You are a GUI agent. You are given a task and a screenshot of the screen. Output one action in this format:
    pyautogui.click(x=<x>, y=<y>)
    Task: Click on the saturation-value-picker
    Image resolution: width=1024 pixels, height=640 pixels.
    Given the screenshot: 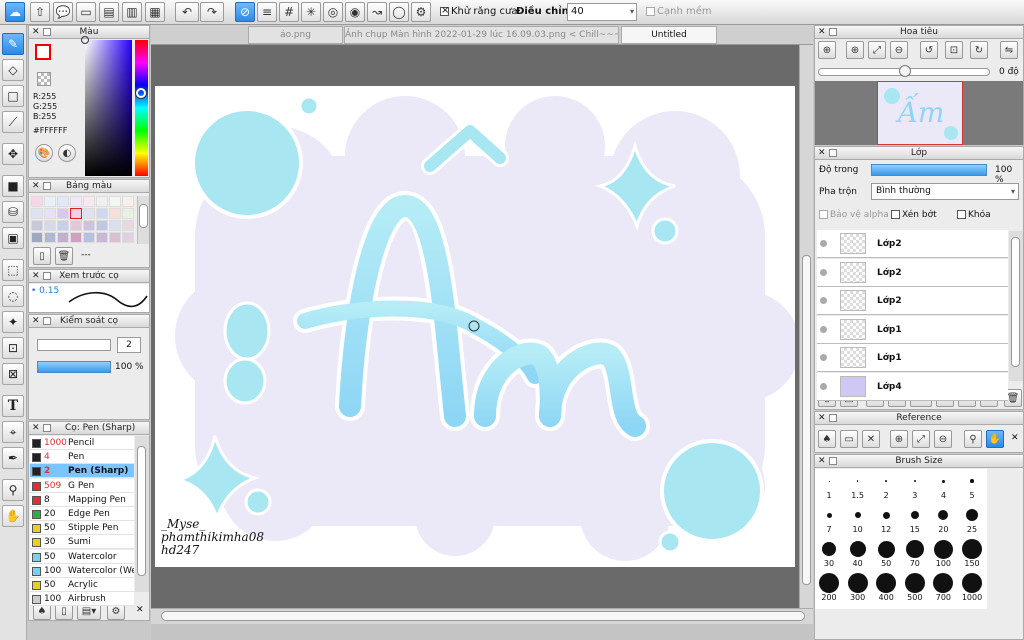 What is the action you would take?
    pyautogui.click(x=106, y=106)
    